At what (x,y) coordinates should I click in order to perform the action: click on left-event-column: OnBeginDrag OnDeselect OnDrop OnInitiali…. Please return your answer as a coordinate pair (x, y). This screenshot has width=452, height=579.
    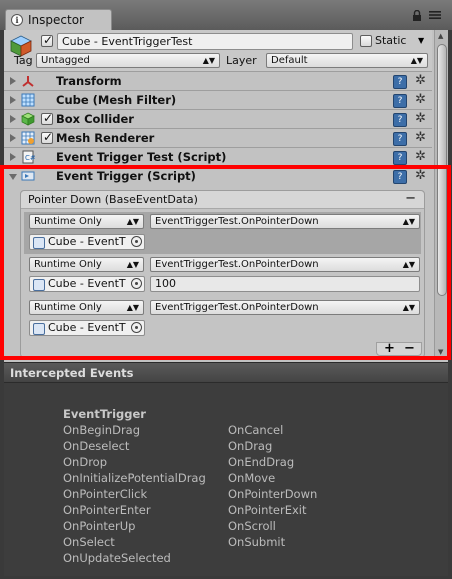
    Looking at the image, I should click on (134, 495).